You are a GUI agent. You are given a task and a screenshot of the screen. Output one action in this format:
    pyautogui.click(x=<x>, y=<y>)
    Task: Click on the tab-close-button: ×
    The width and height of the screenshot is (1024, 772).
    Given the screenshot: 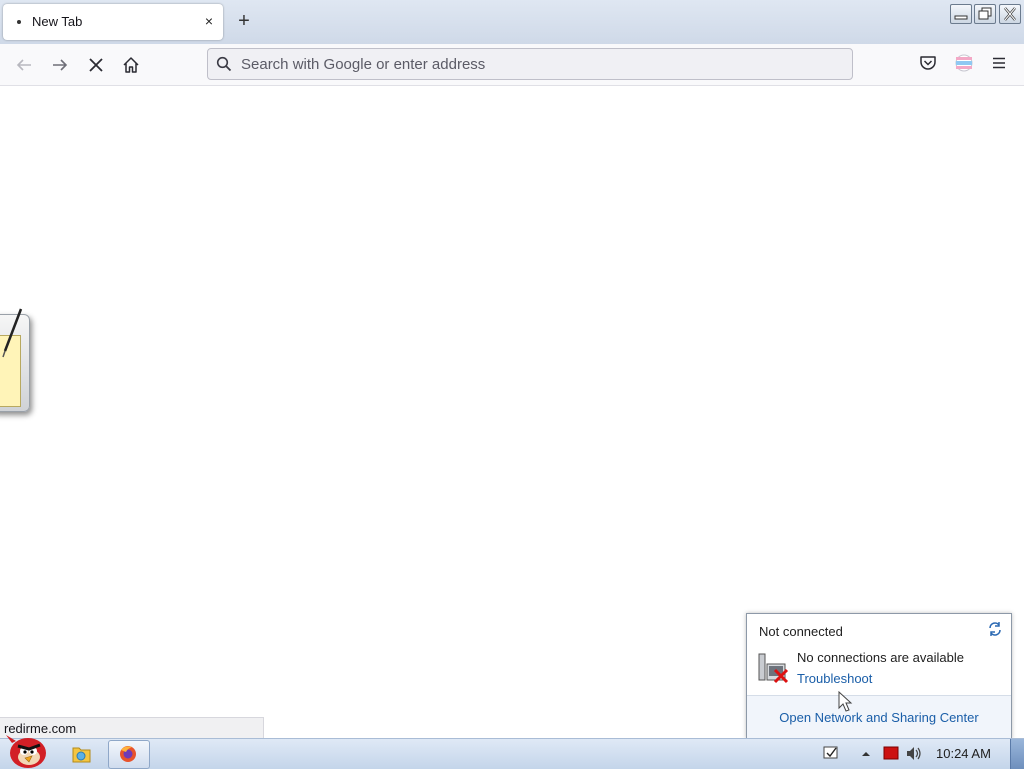 What is the action you would take?
    pyautogui.click(x=209, y=21)
    